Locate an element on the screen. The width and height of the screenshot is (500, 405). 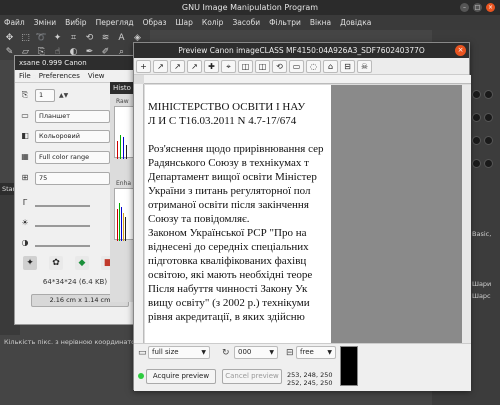
gimp-title: GNU Image Manipulation Program is located at coordinates (250, 7).